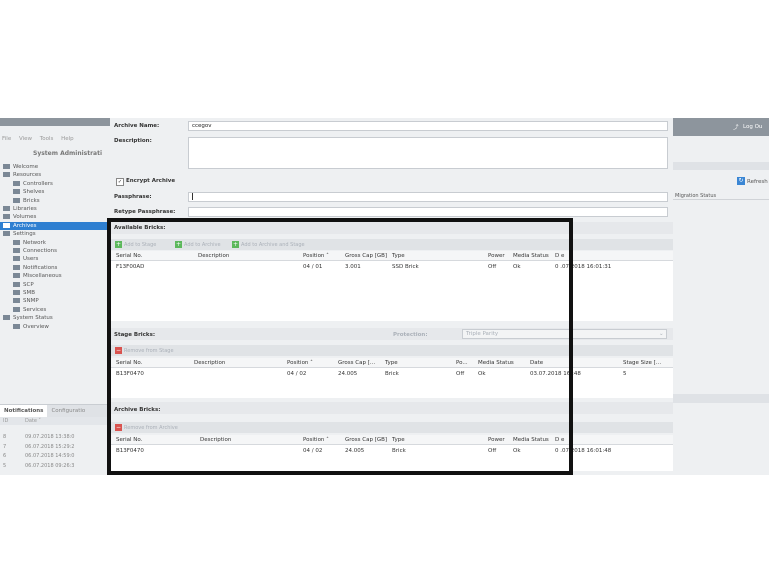 The height and width of the screenshot is (585, 769). What do you see at coordinates (16, 242) in the screenshot?
I see `network-icon` at bounding box center [16, 242].